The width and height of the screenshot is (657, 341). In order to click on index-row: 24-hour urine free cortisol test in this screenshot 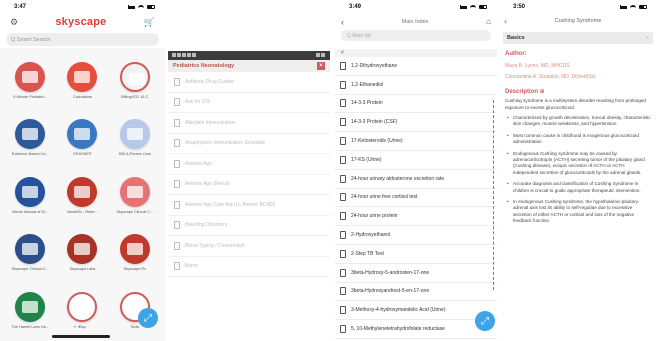, I will do `click(416, 198)`.